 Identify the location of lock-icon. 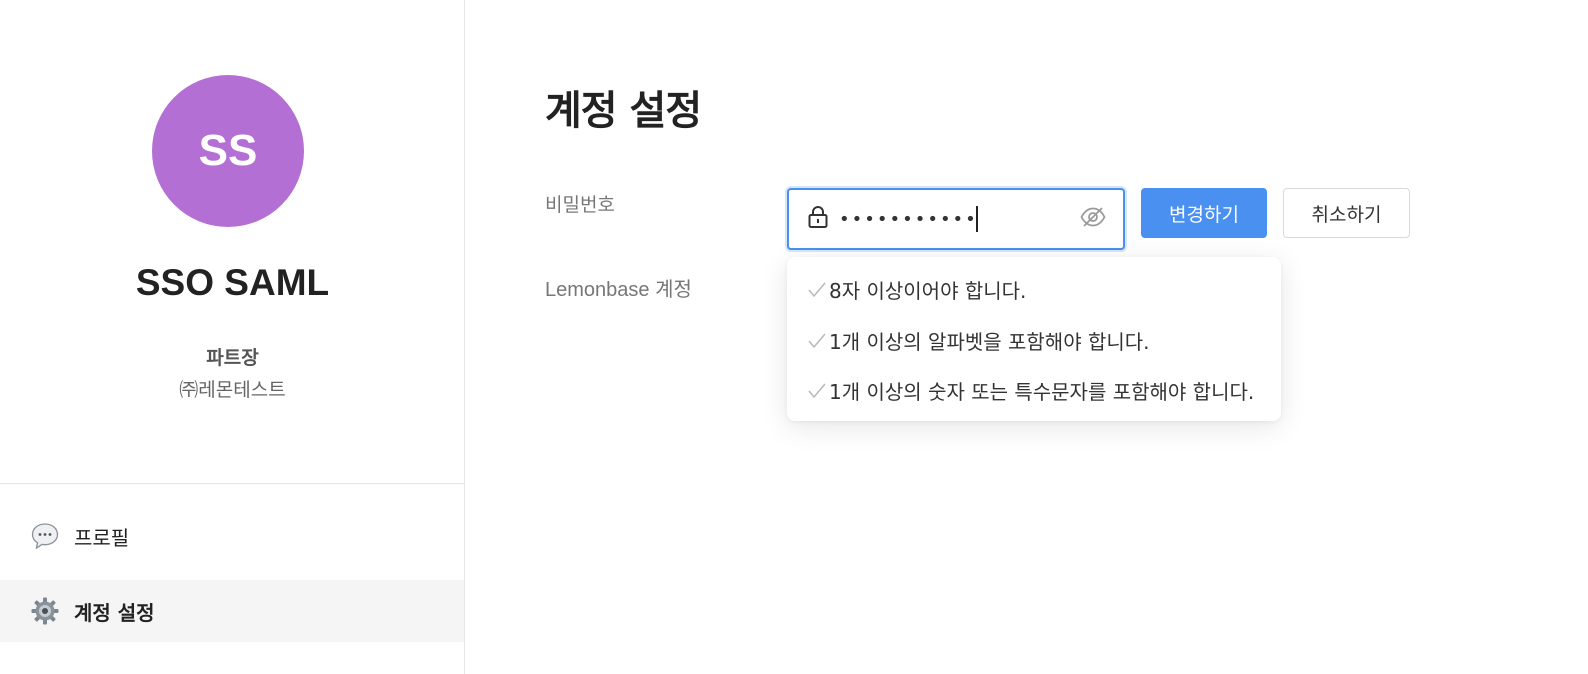
(818, 219).